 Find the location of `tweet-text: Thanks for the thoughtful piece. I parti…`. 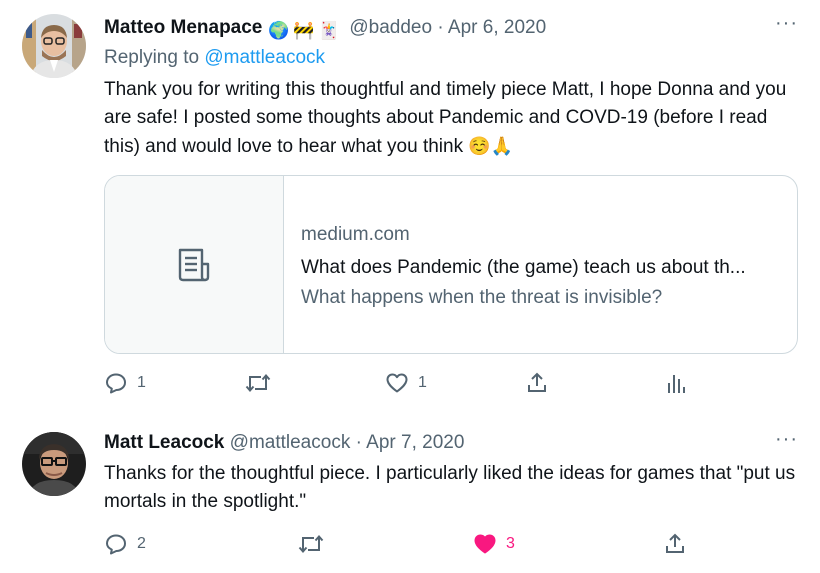

tweet-text: Thanks for the thoughtful piece. I parti… is located at coordinates (450, 487).